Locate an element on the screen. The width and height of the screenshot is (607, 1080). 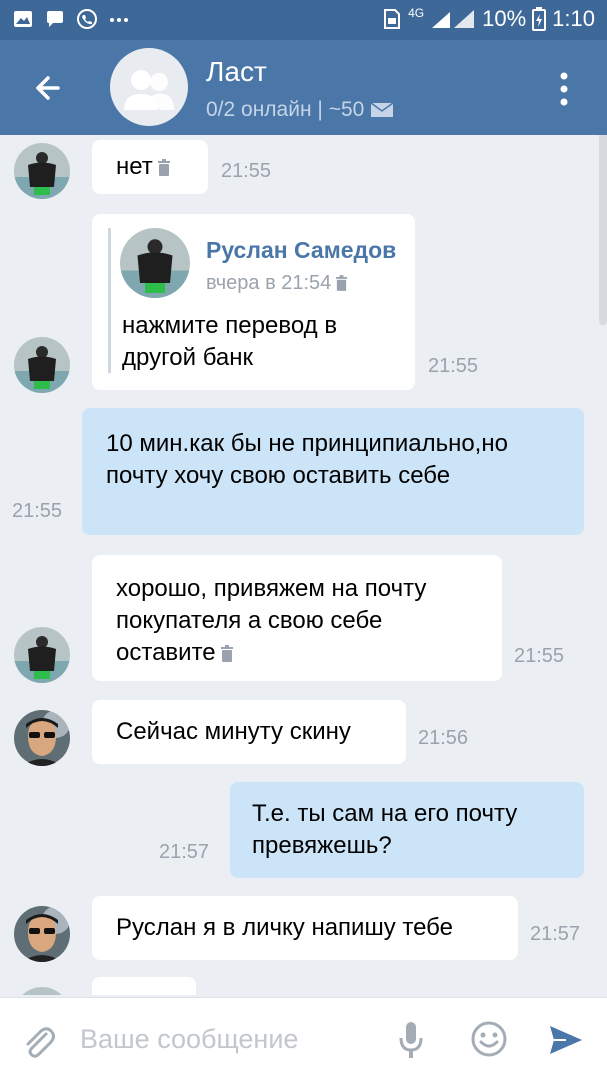
status-notifications is located at coordinates (71, 19).